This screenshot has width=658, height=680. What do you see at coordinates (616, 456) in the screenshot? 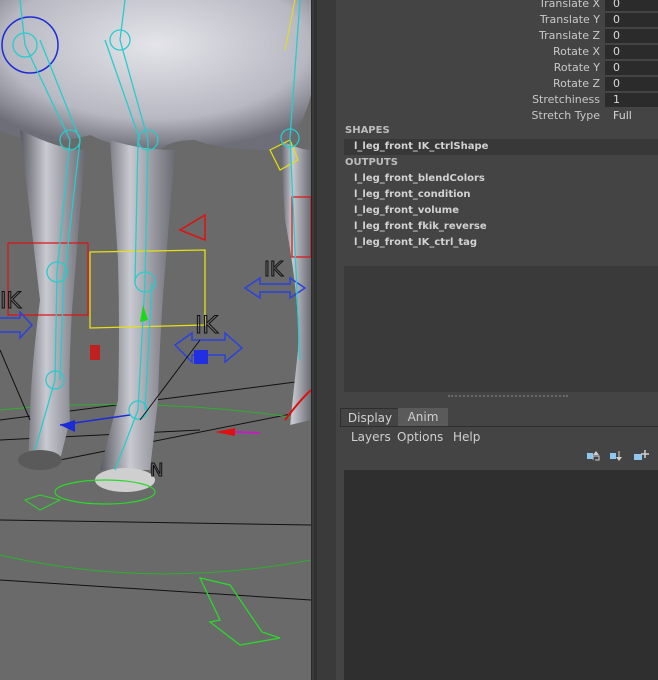
I see `move-layer-down-icon` at bounding box center [616, 456].